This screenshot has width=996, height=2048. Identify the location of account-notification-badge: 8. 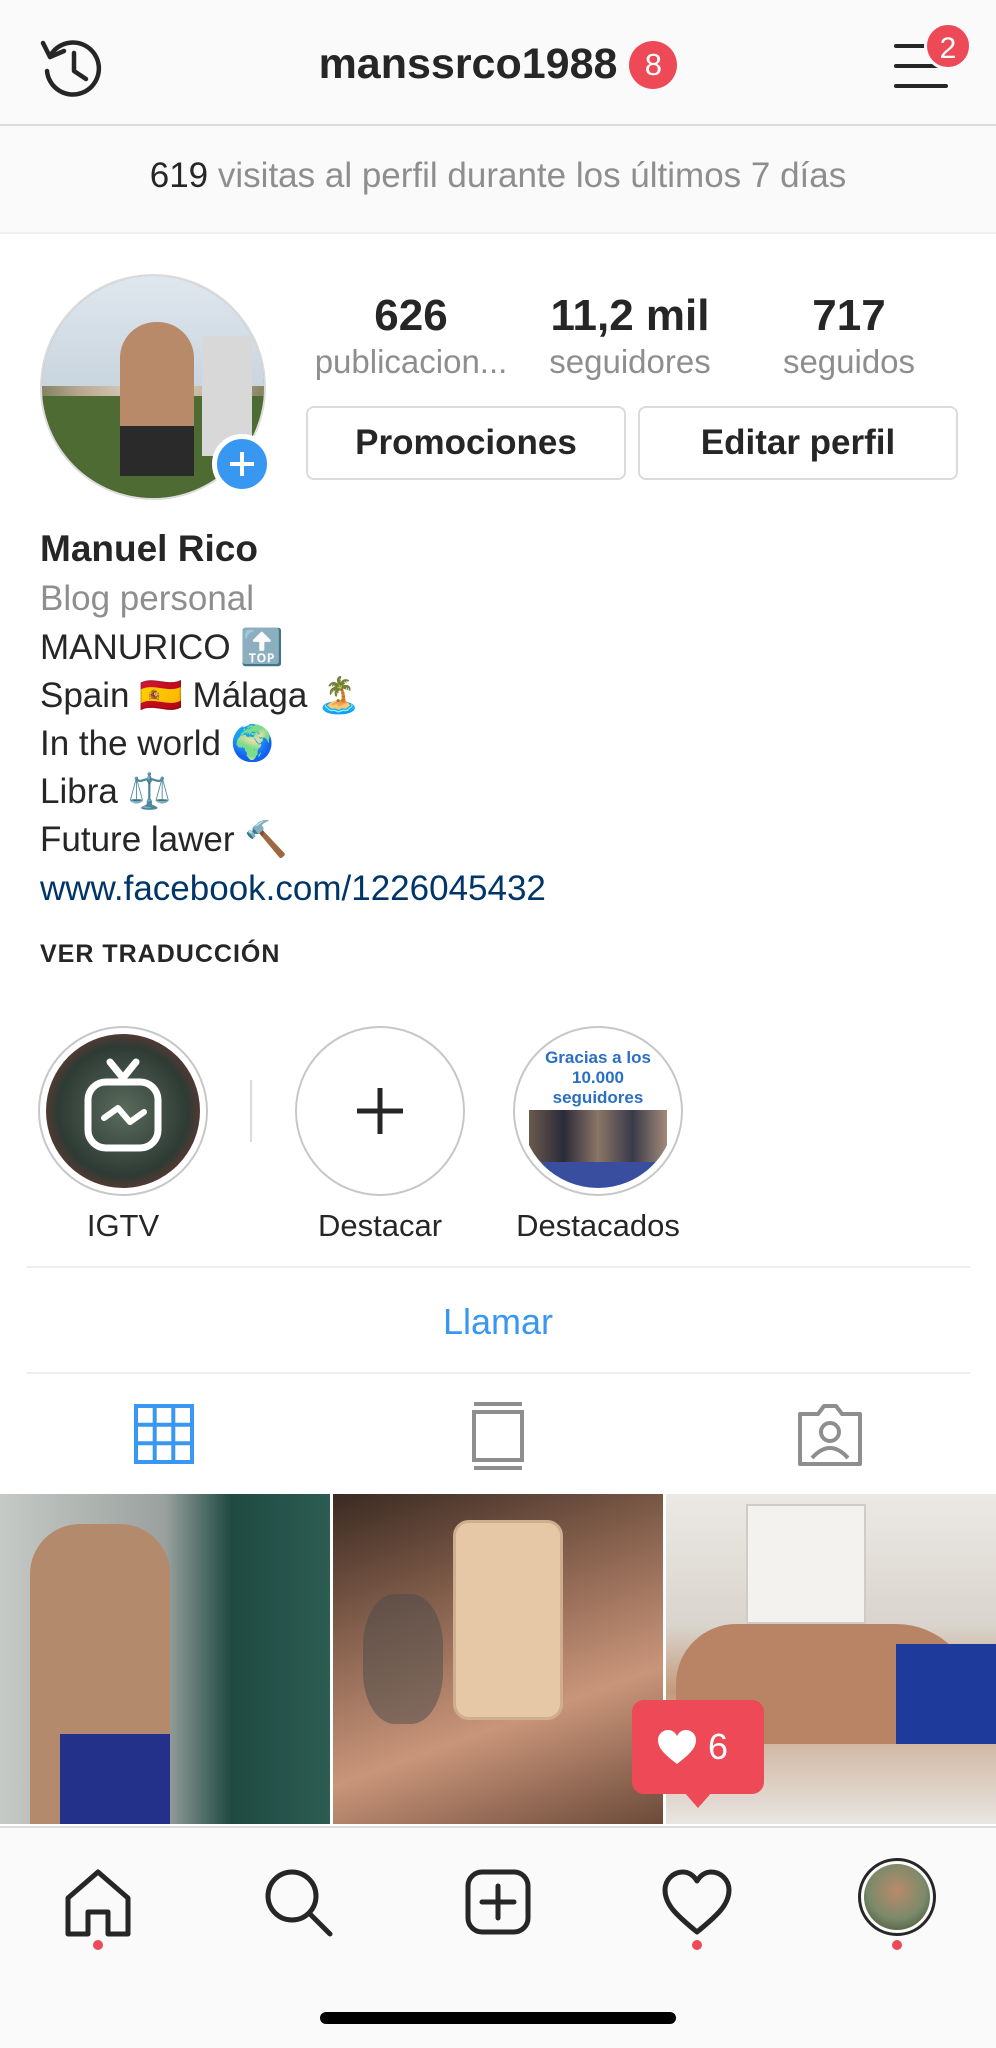
(653, 64).